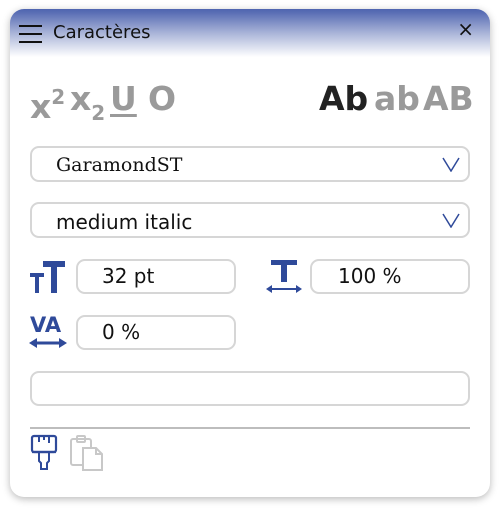  What do you see at coordinates (156, 276) in the screenshot?
I see `font-size-field: 32 pt` at bounding box center [156, 276].